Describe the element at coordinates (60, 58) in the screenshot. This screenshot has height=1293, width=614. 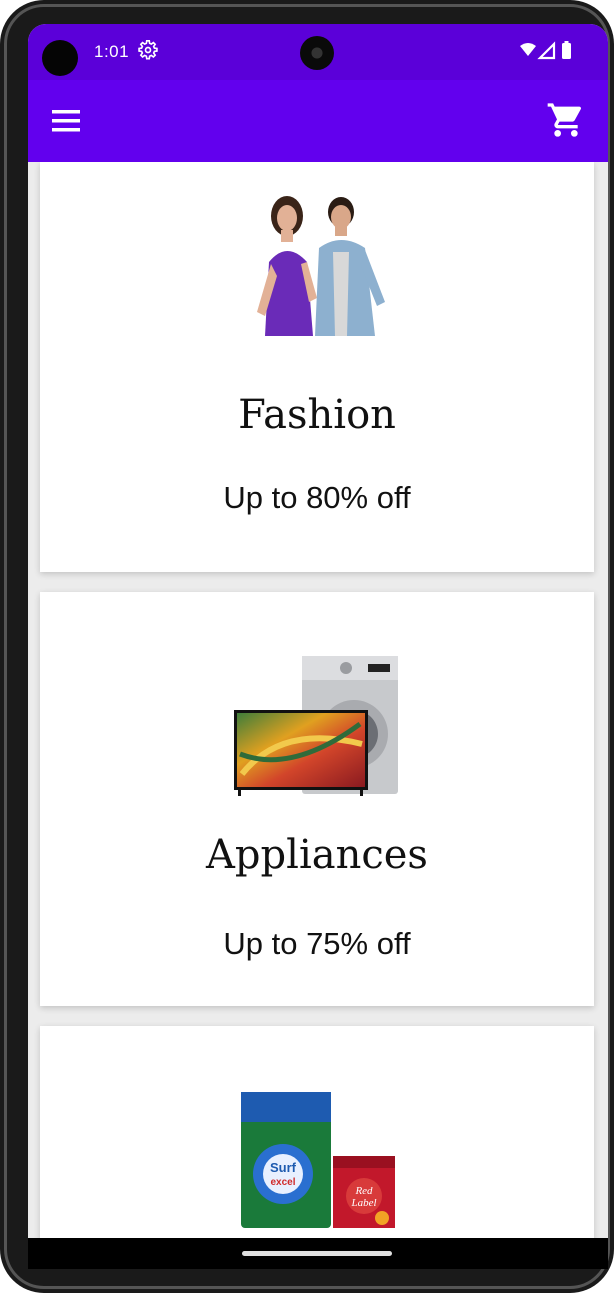
I see `camera-cutout` at that location.